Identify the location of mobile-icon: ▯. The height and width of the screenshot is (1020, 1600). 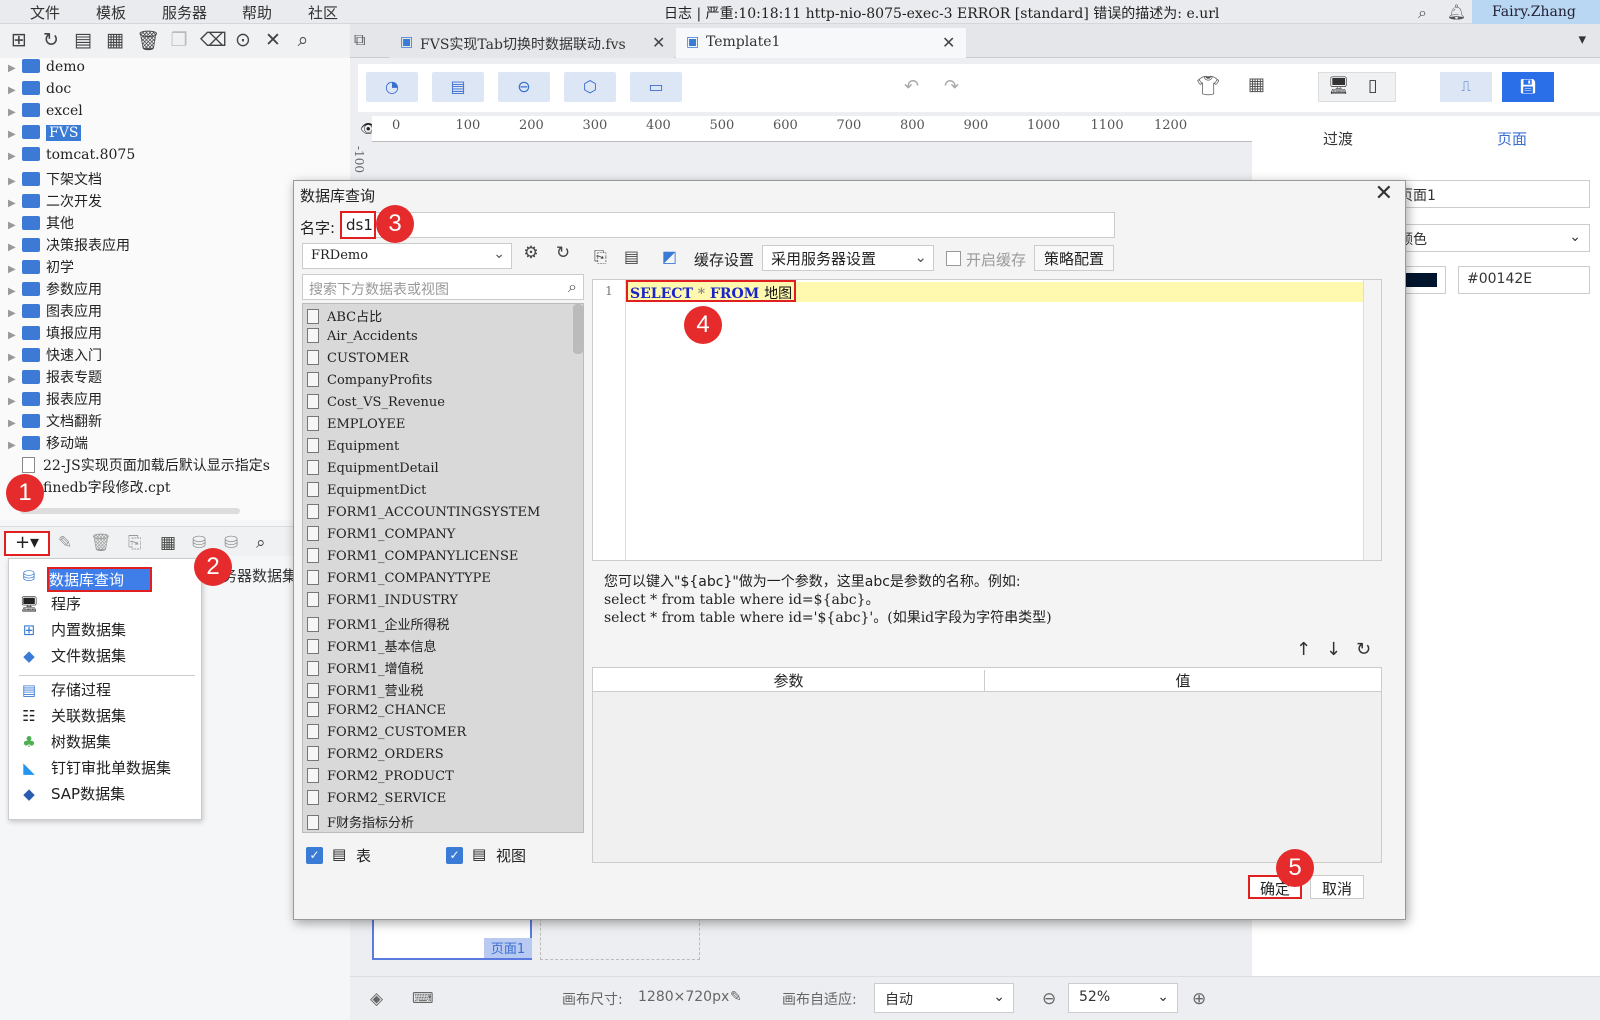
(1372, 86).